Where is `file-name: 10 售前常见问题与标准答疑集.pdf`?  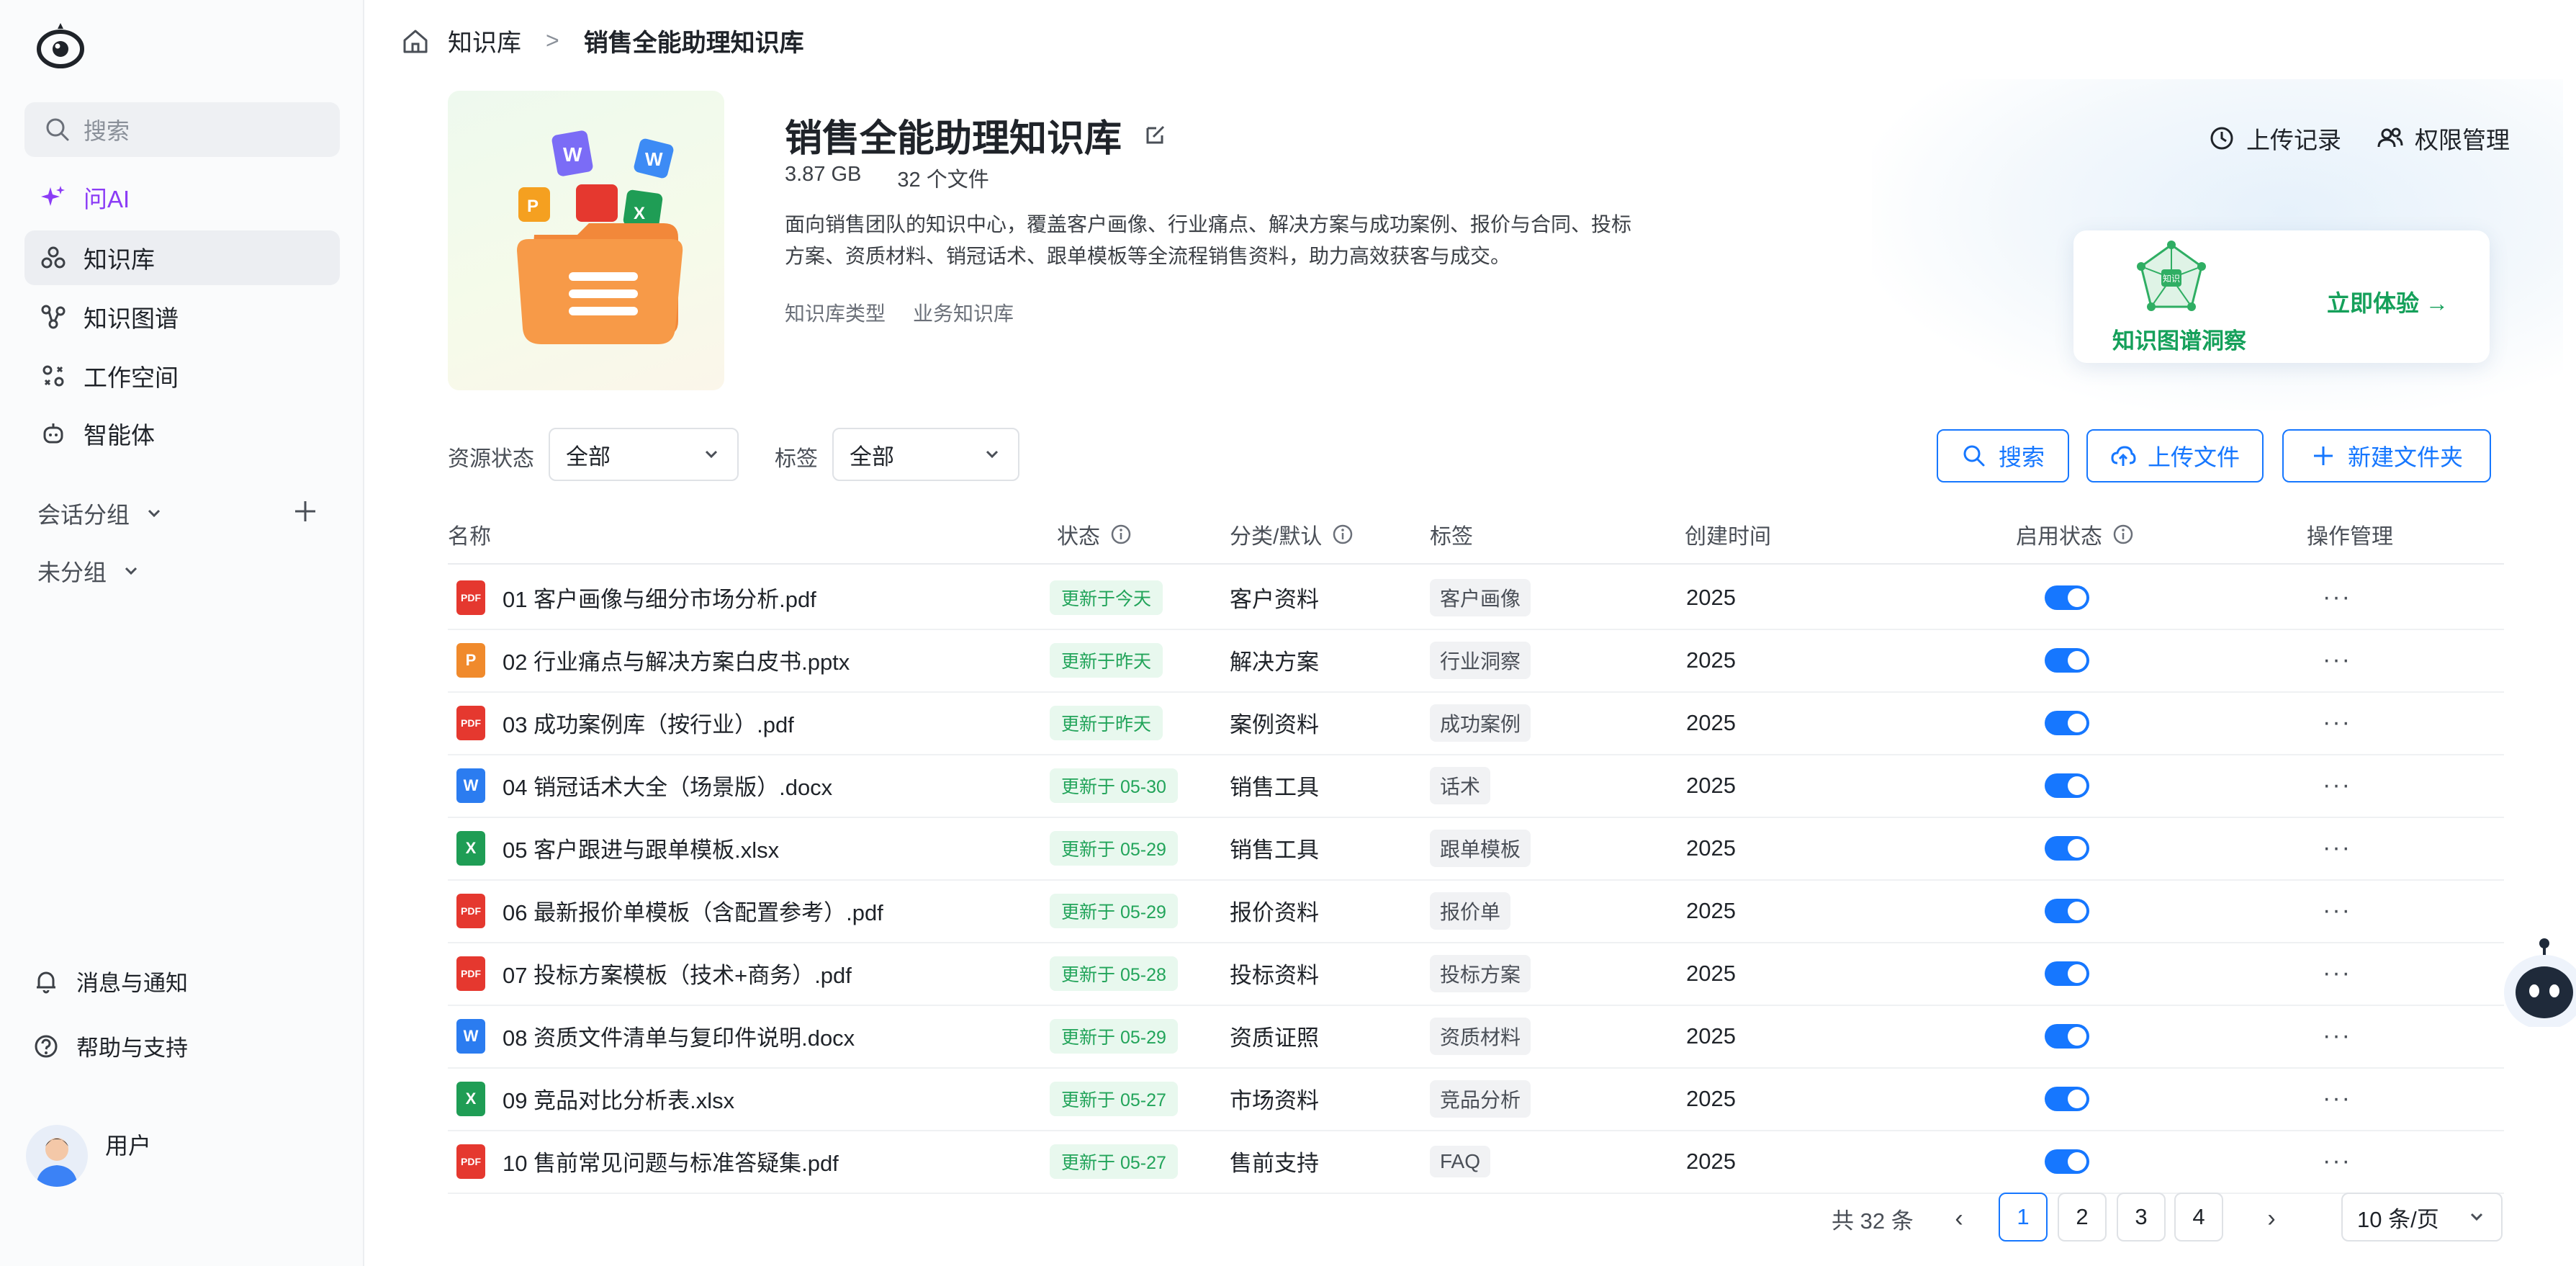 file-name: 10 售前常见问题与标准答疑集.pdf is located at coordinates (671, 1161).